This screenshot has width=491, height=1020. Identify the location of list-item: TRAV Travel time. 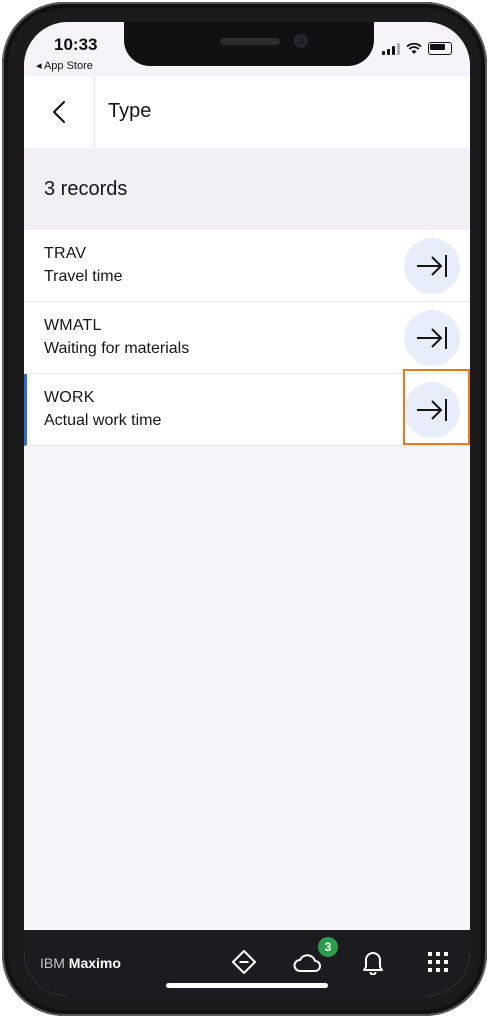
(247, 266).